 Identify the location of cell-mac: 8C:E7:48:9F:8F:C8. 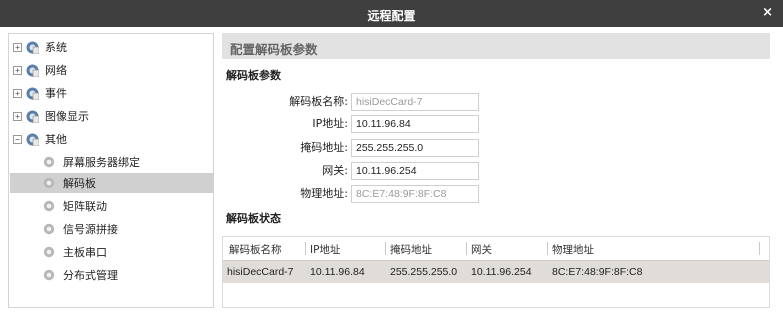
(597, 272).